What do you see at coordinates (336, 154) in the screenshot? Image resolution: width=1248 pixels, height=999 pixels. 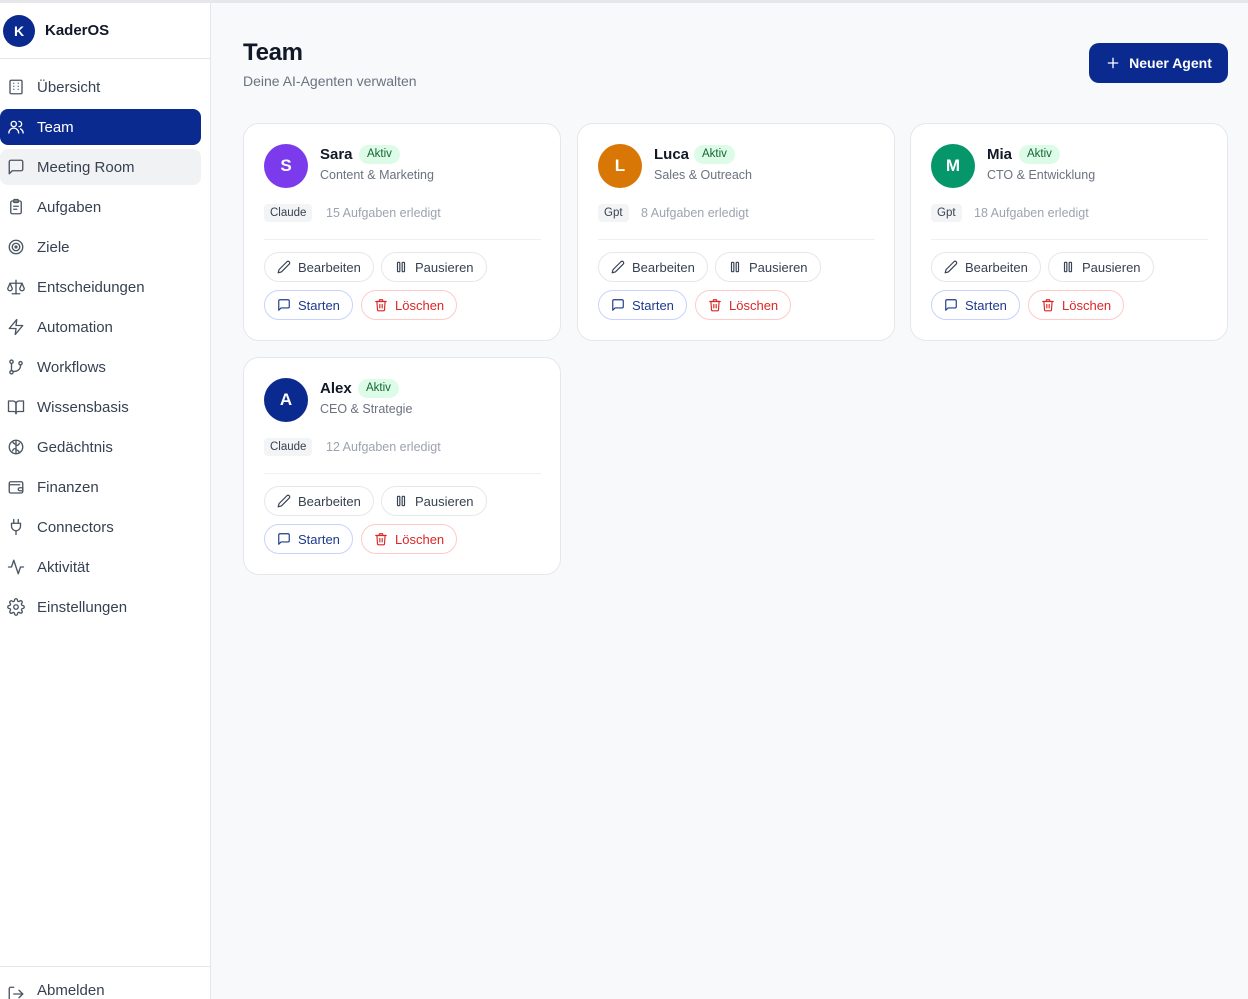 I see `agent-name: Sara` at bounding box center [336, 154].